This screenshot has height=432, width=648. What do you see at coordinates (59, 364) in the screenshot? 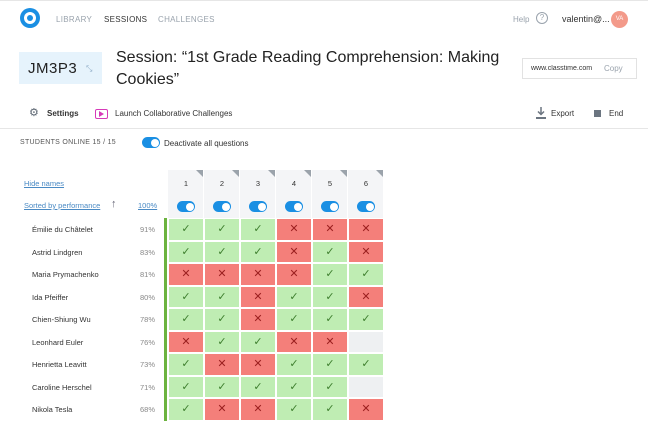
I see `student-name: Henrietta Leavitt` at bounding box center [59, 364].